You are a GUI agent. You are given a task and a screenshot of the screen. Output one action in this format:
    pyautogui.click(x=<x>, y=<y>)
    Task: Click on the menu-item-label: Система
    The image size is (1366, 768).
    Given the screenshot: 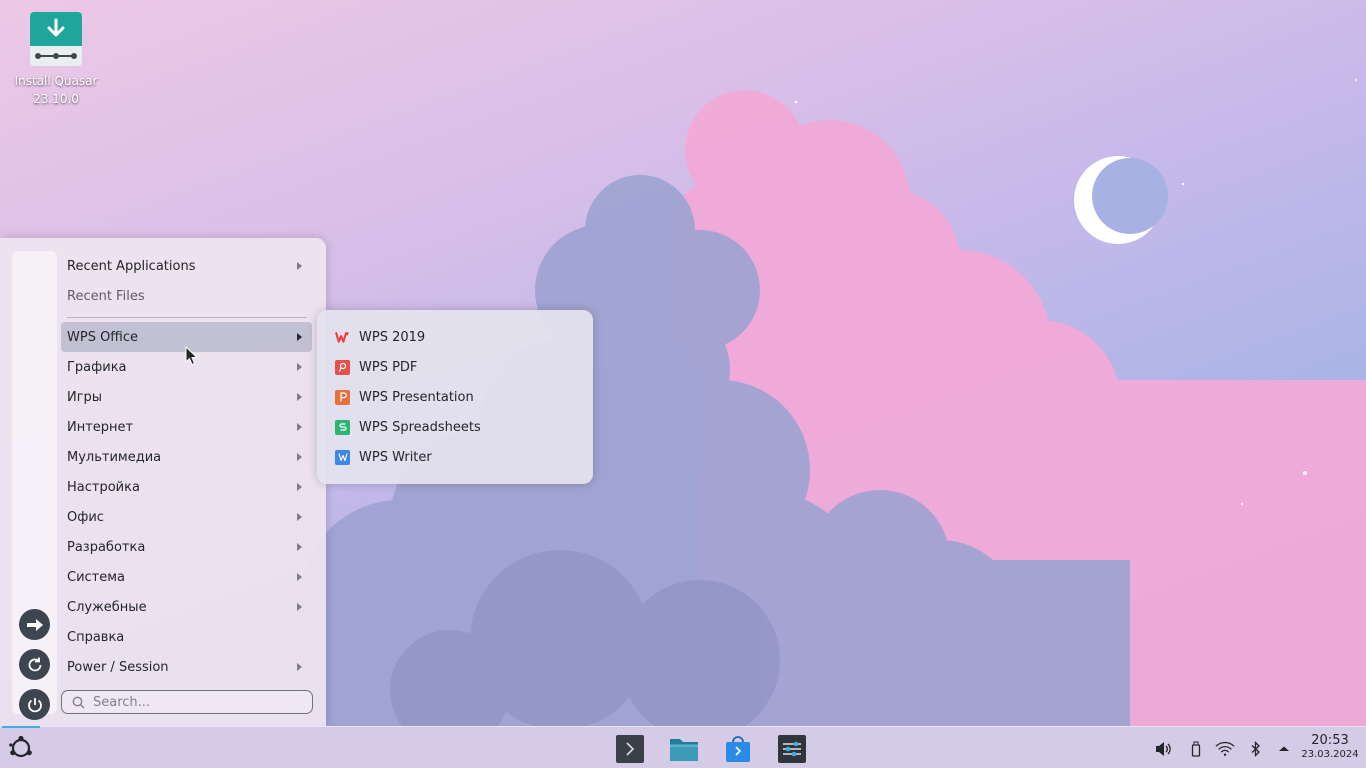 What is the action you would take?
    pyautogui.click(x=96, y=577)
    